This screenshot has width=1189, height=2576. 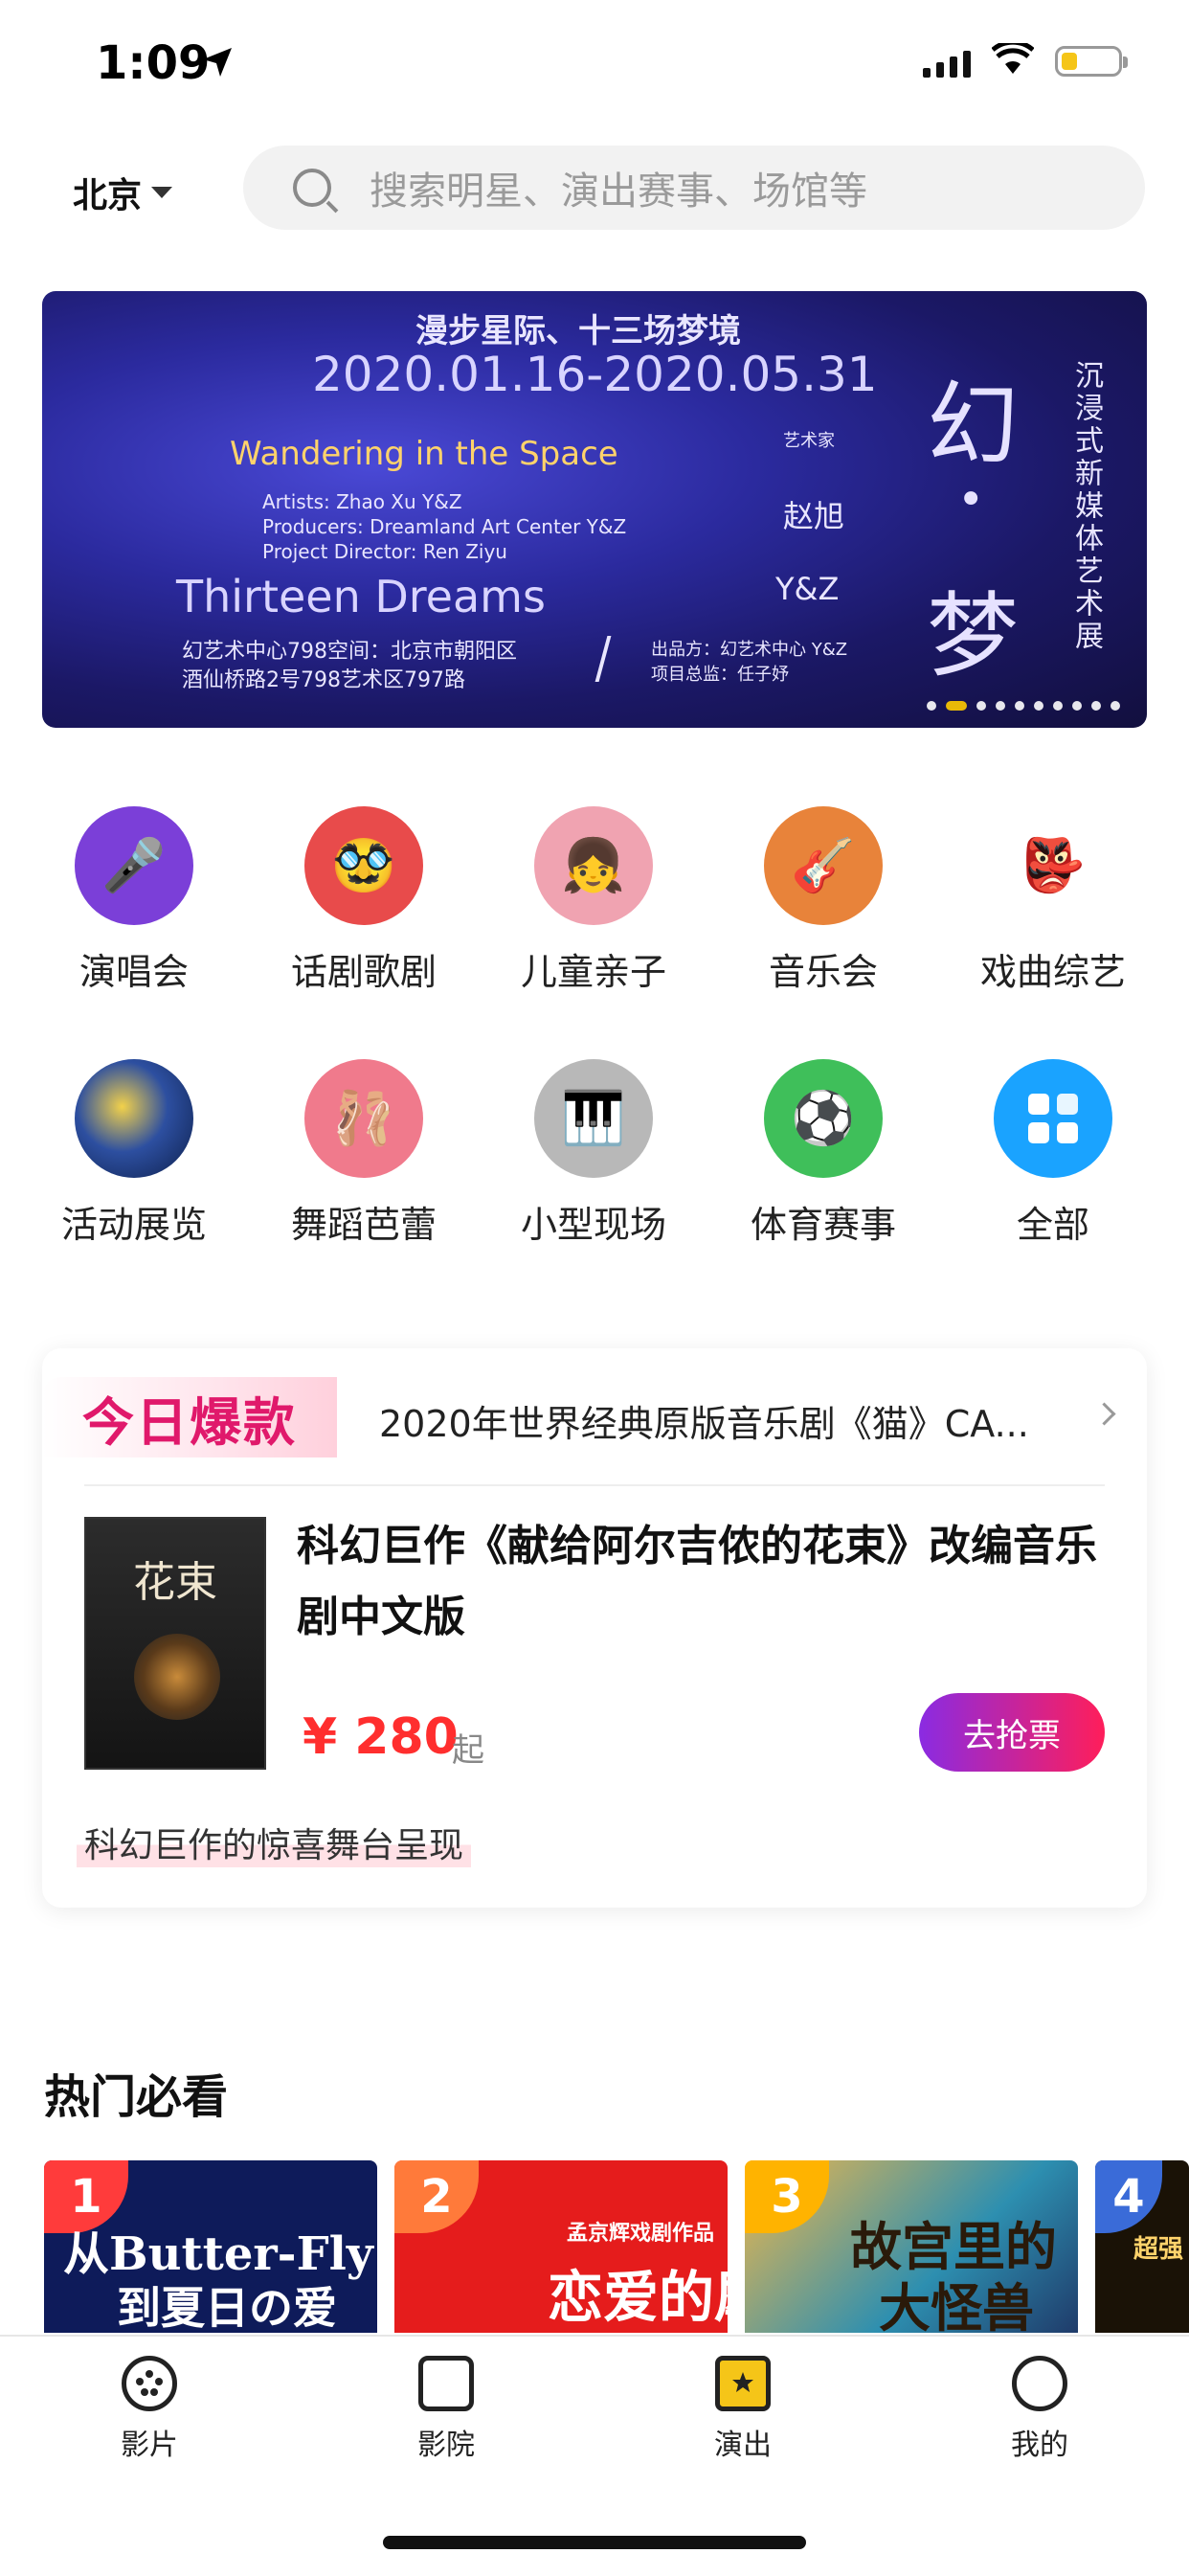 What do you see at coordinates (363, 972) in the screenshot?
I see `category-label: 话剧歌剧` at bounding box center [363, 972].